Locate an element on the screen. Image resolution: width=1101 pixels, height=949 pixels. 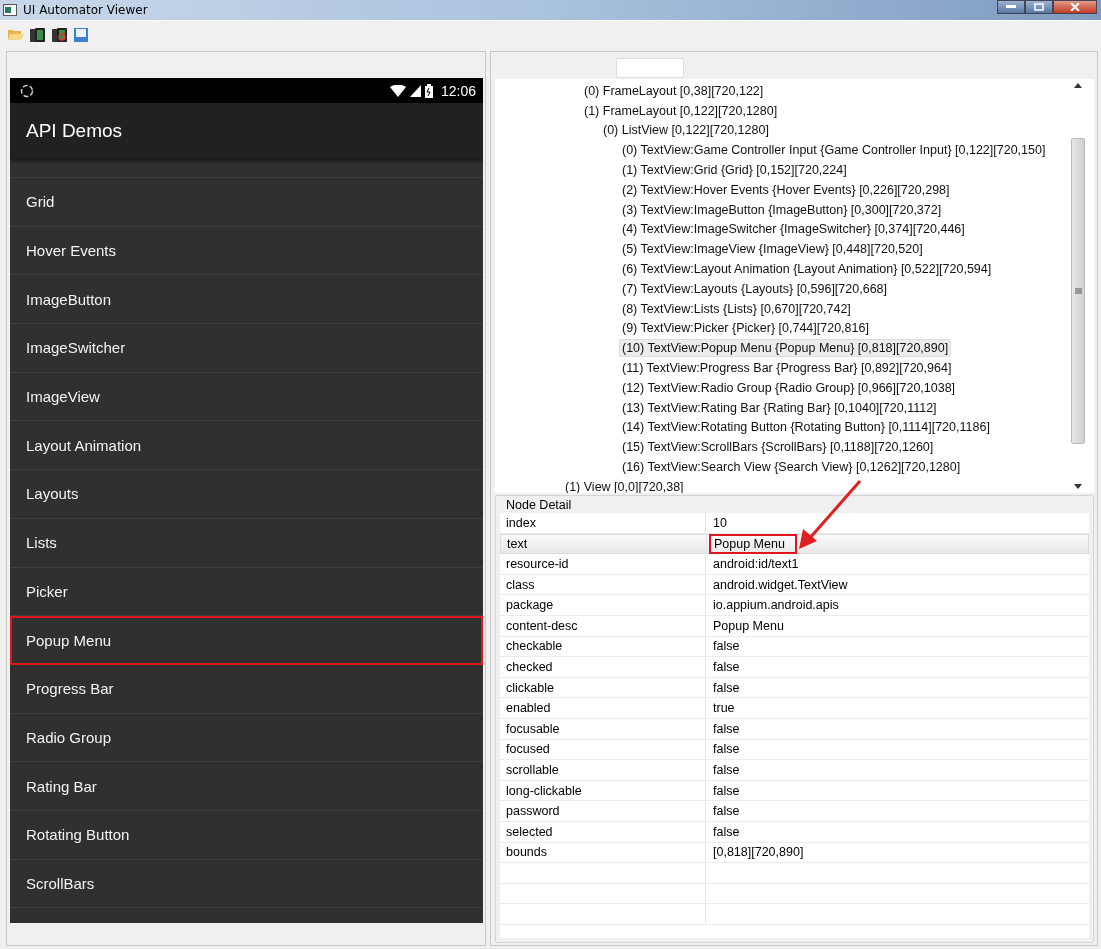
save-icon is located at coordinates (81, 35).